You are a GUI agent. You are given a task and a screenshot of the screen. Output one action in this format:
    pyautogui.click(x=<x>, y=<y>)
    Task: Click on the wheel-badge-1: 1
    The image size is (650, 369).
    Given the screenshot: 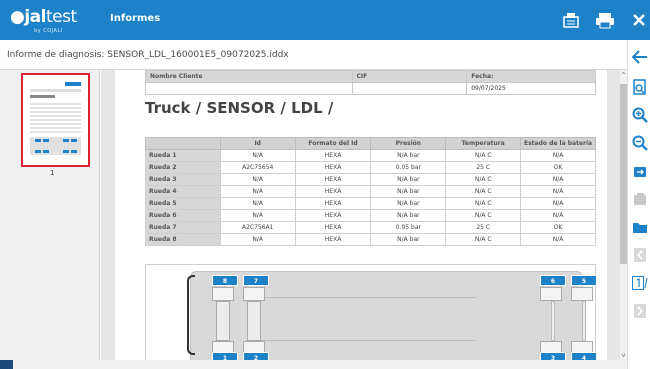 What is the action you would take?
    pyautogui.click(x=225, y=356)
    